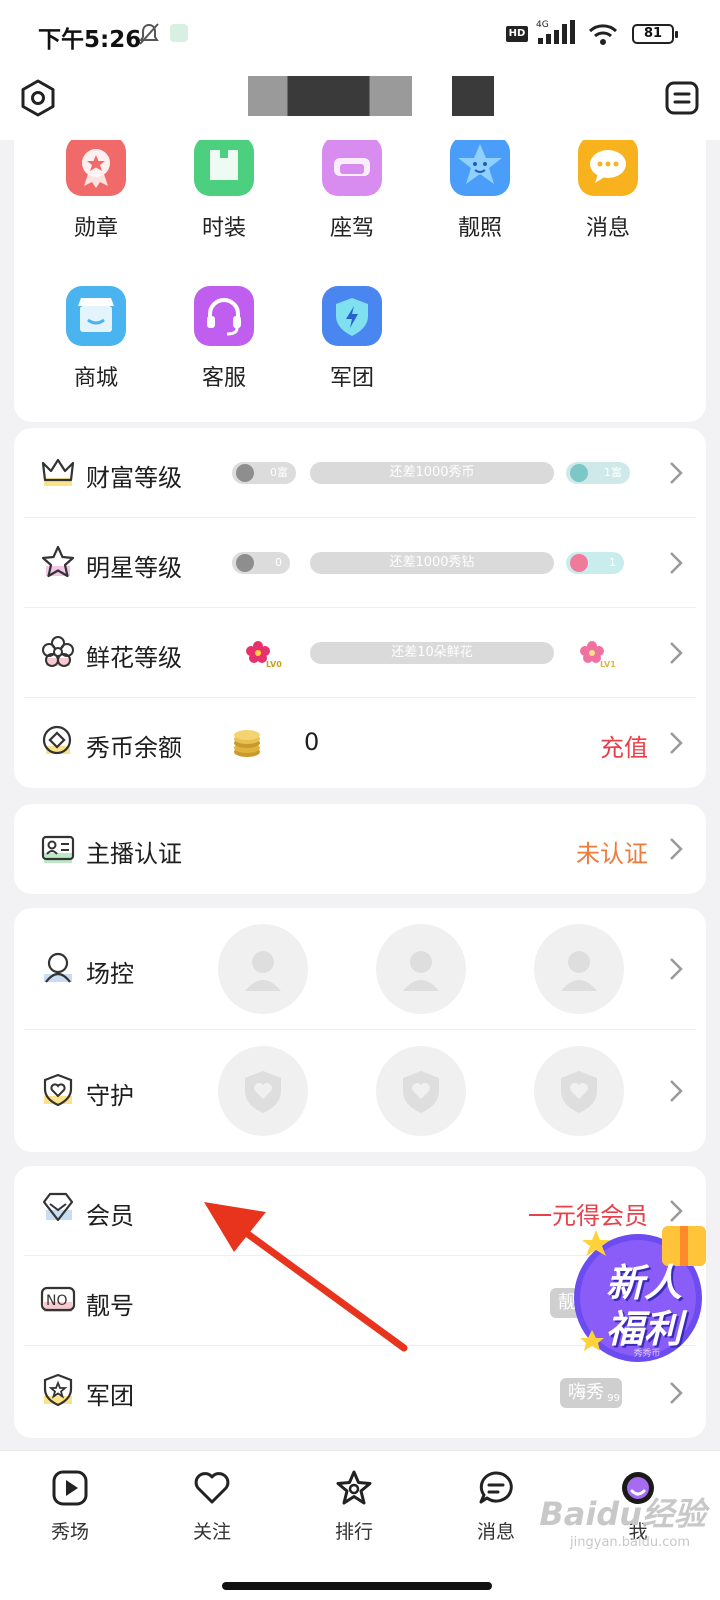  I want to click on grid-item-label: 客服, so click(223, 378).